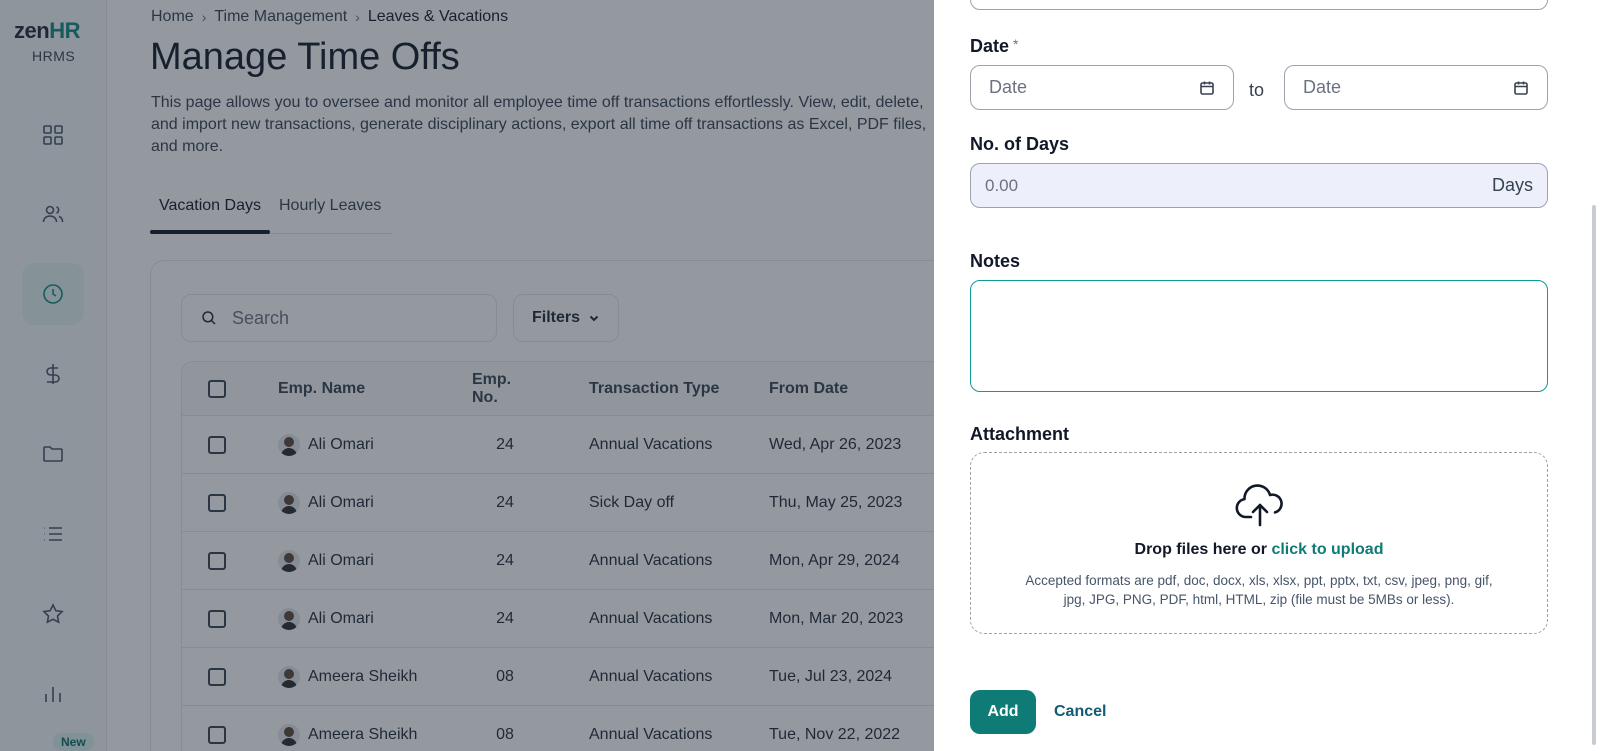 This screenshot has height=751, width=1600. I want to click on notes-label: Notes, so click(995, 261).